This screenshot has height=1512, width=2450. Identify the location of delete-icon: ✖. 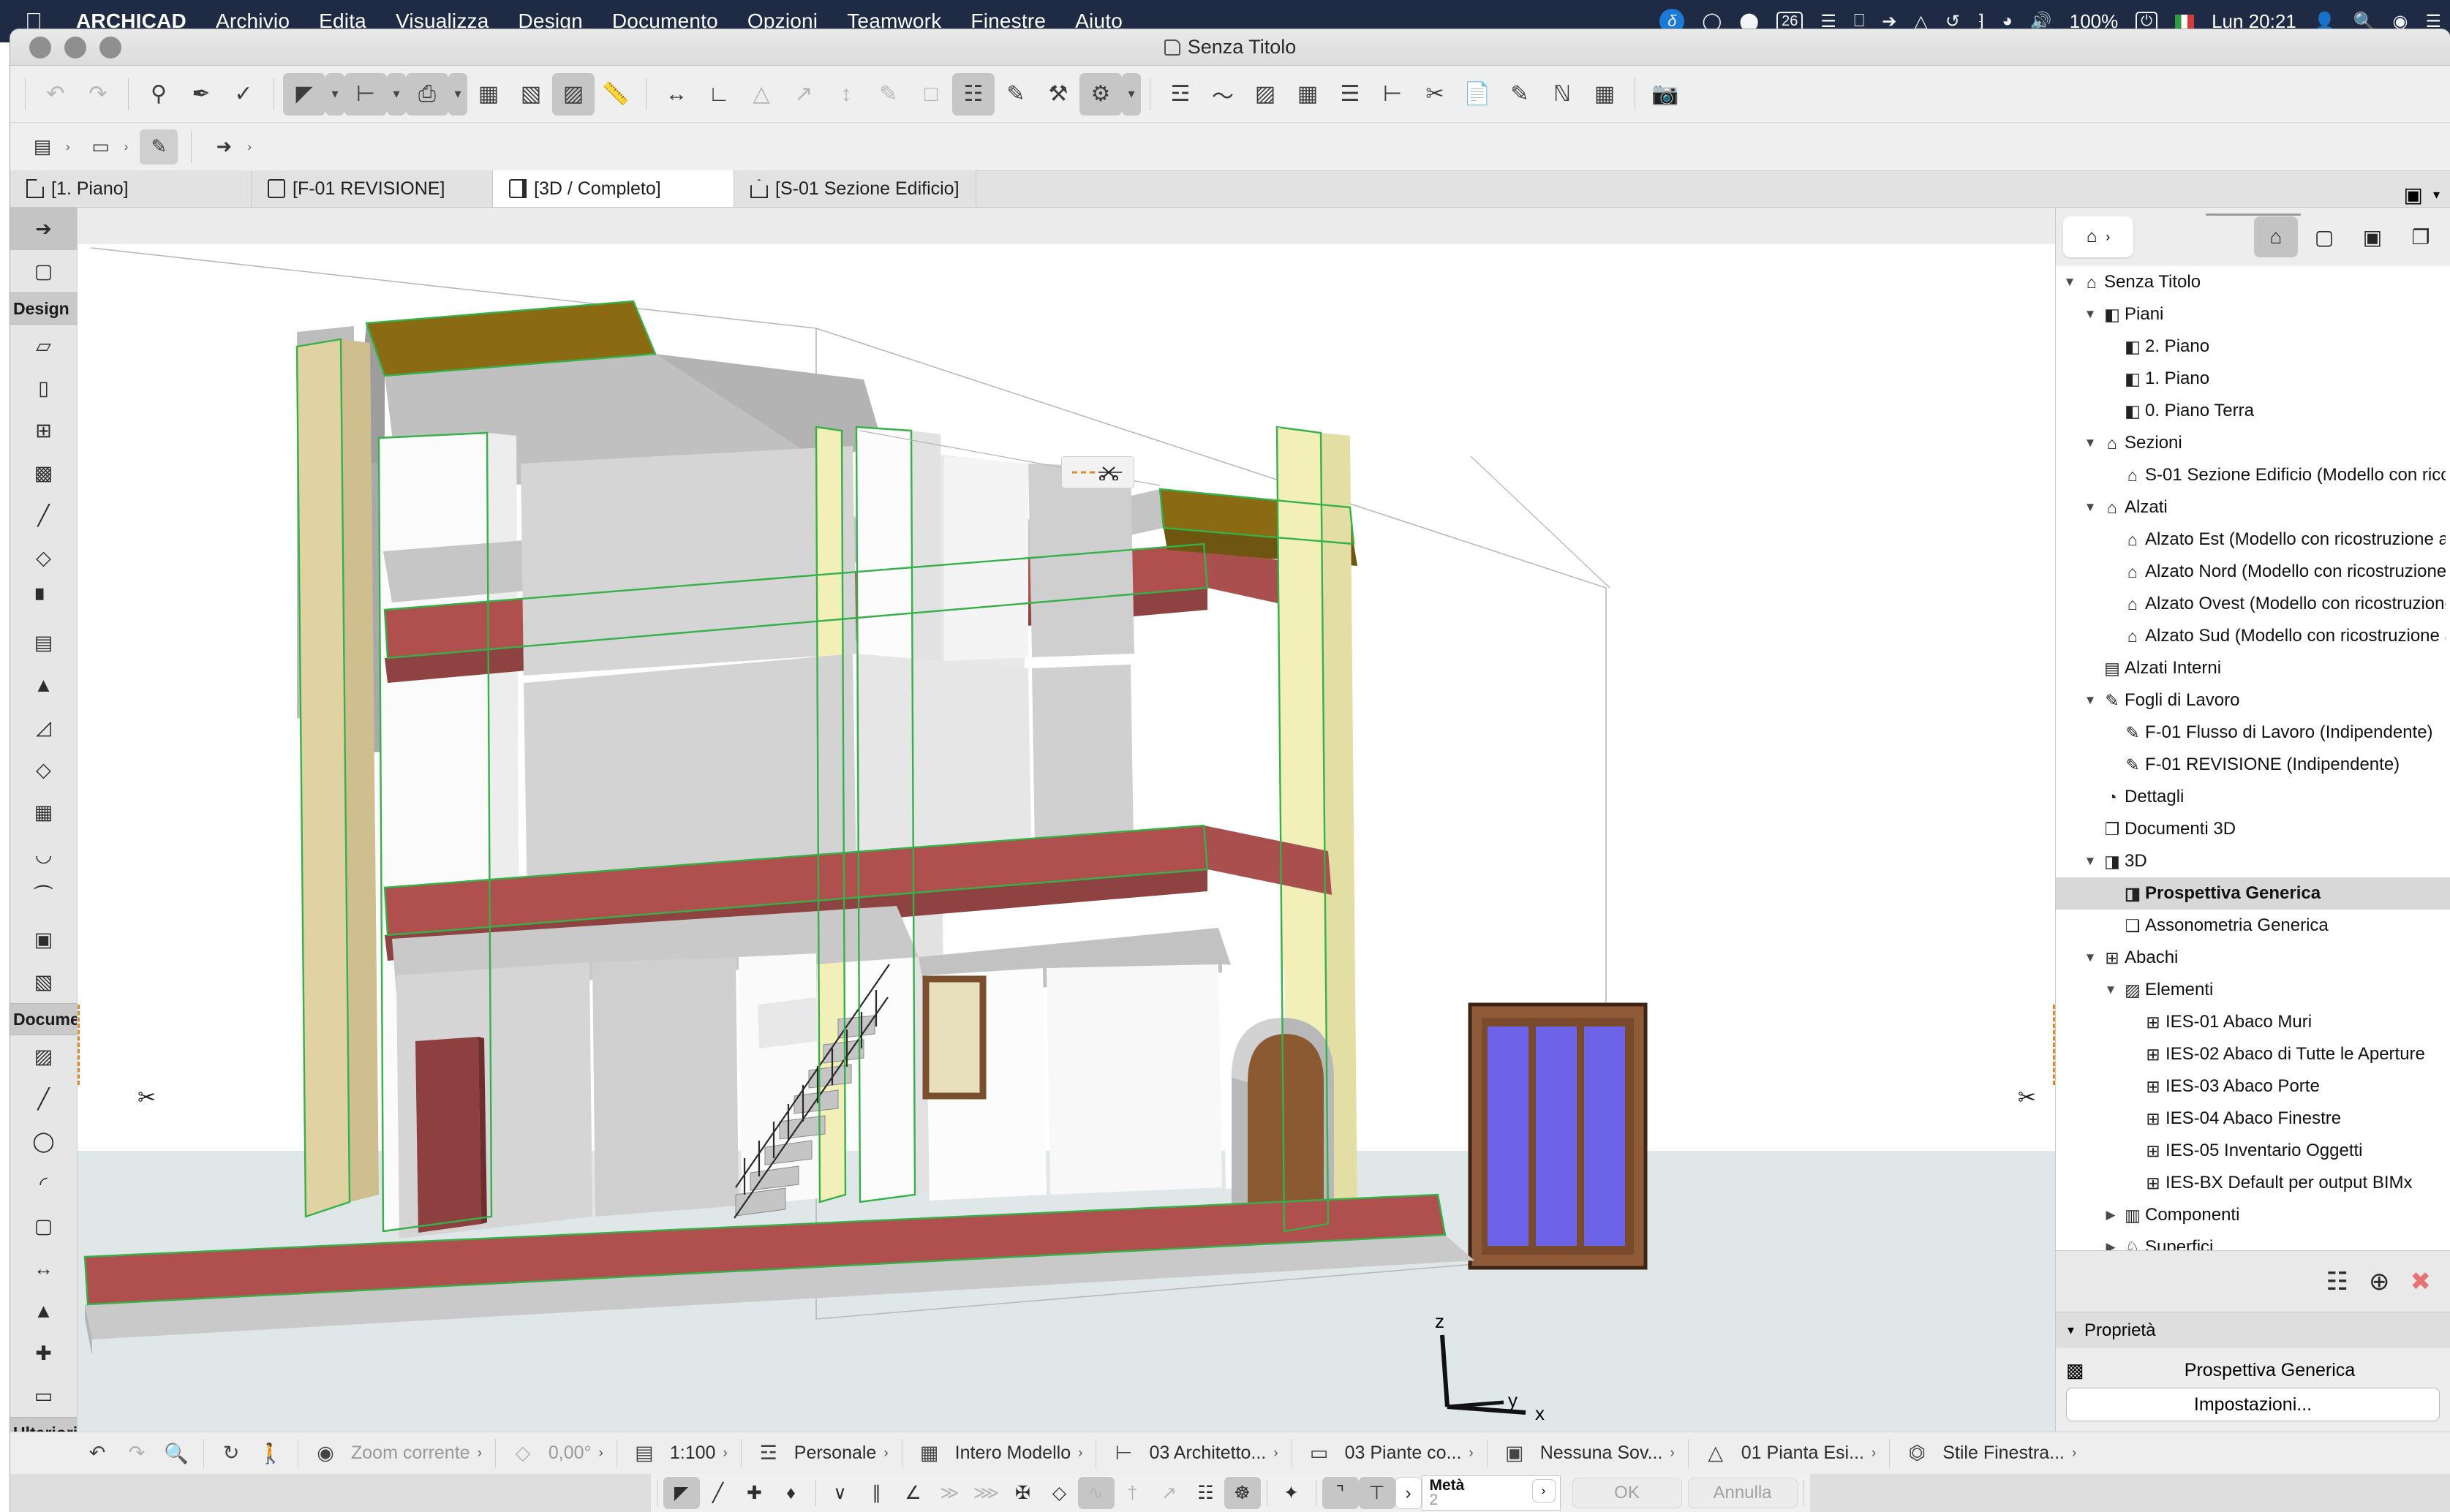
(2421, 1281).